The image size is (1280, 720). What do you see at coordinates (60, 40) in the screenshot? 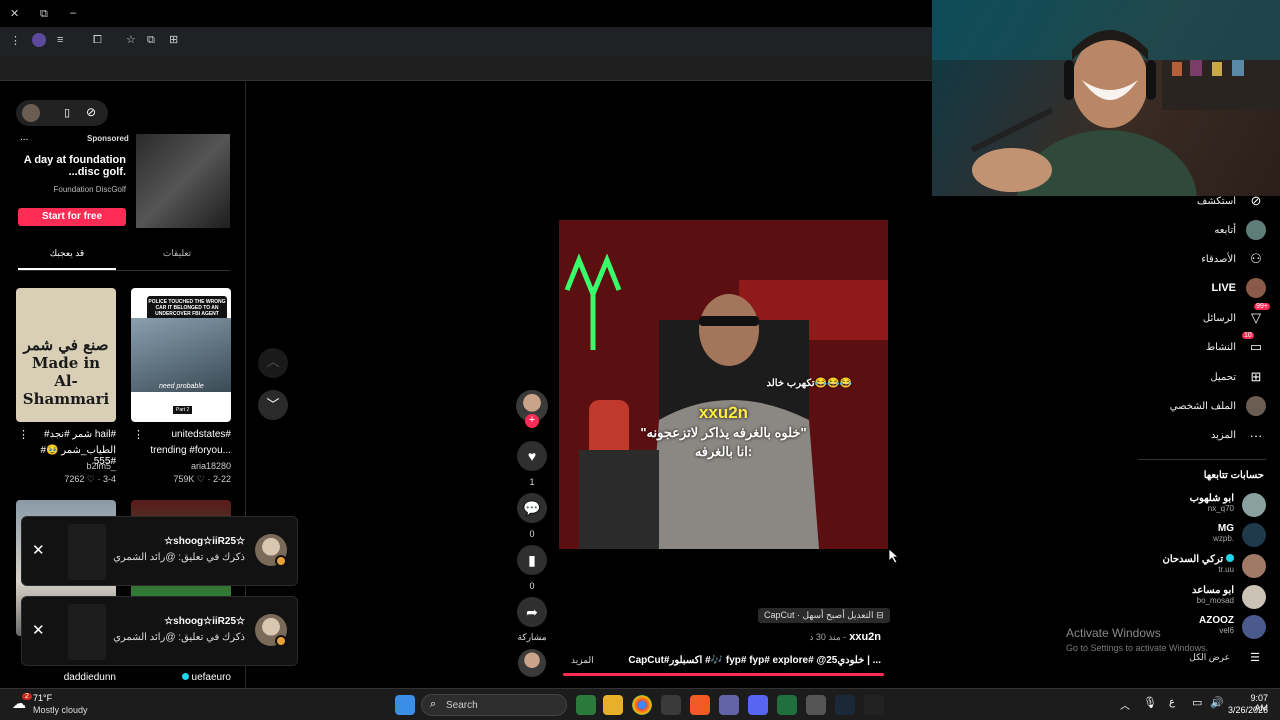
I see `media-control-icon: ≡` at bounding box center [60, 40].